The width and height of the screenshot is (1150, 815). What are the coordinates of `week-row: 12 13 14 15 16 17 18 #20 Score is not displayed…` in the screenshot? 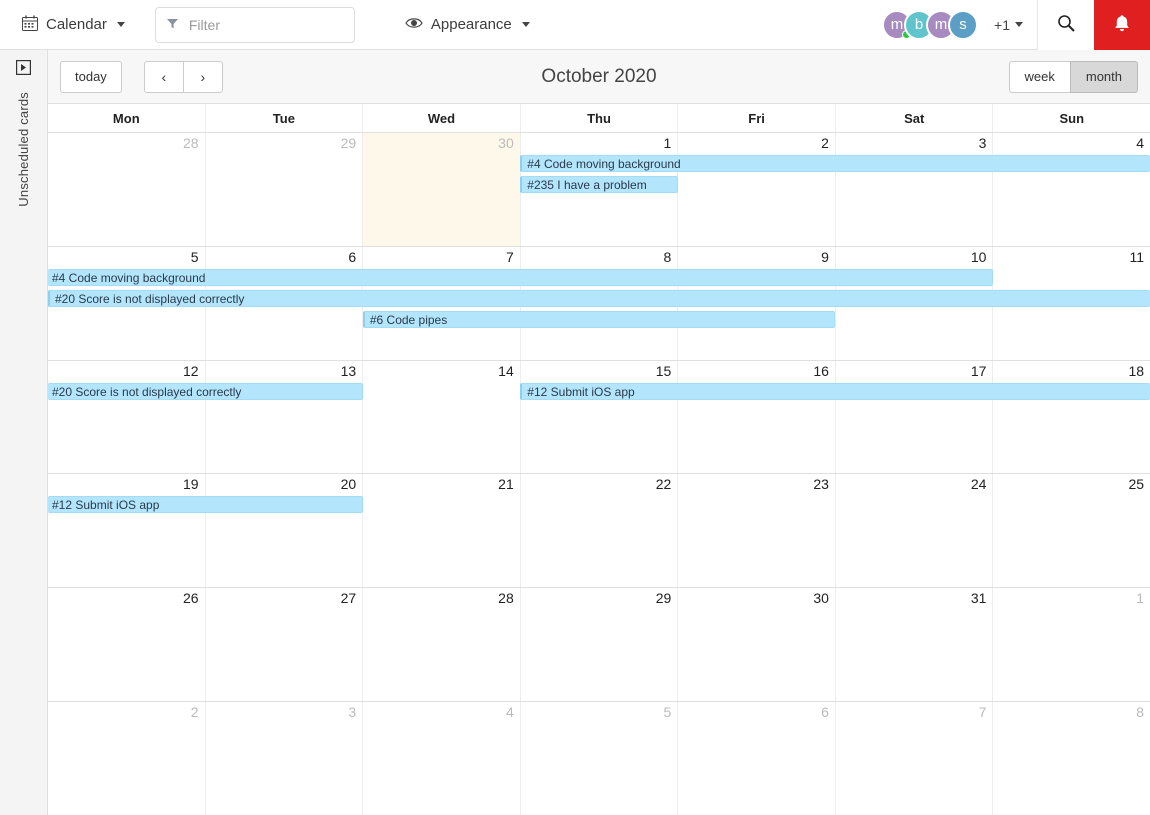 It's located at (599, 417).